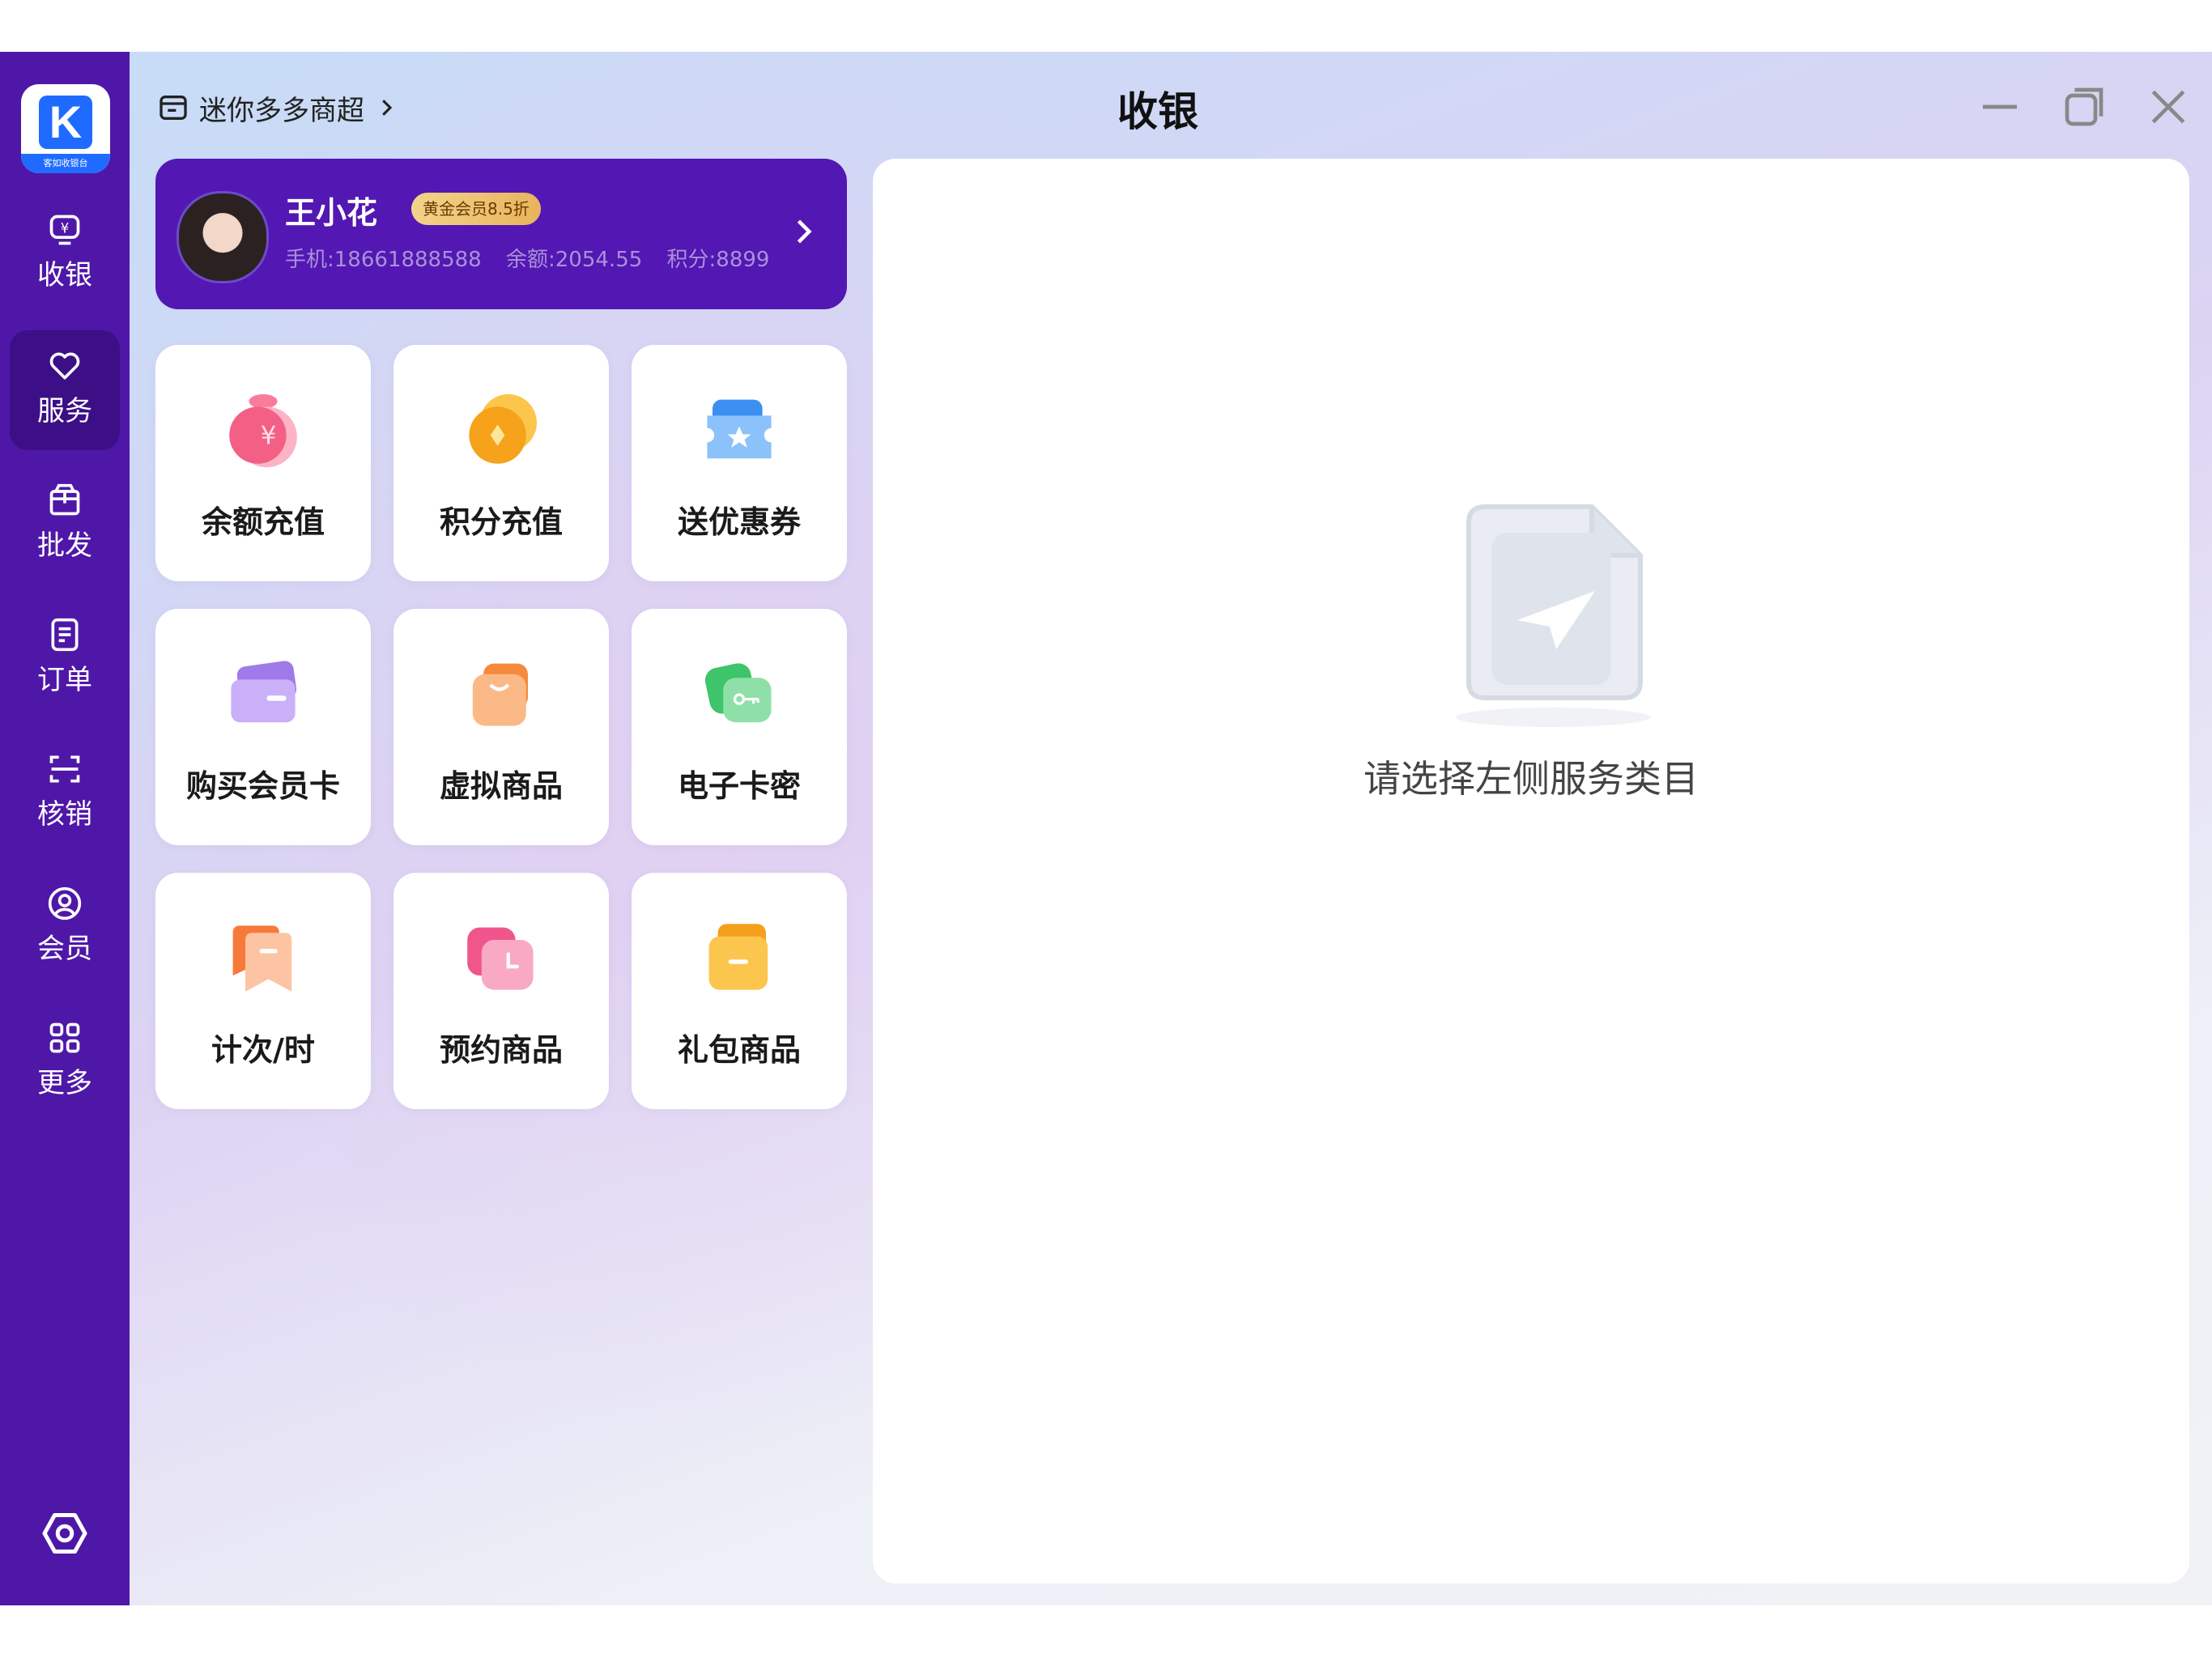  Describe the element at coordinates (501, 786) in the screenshot. I see `tile-label: 虚拟商品` at that location.